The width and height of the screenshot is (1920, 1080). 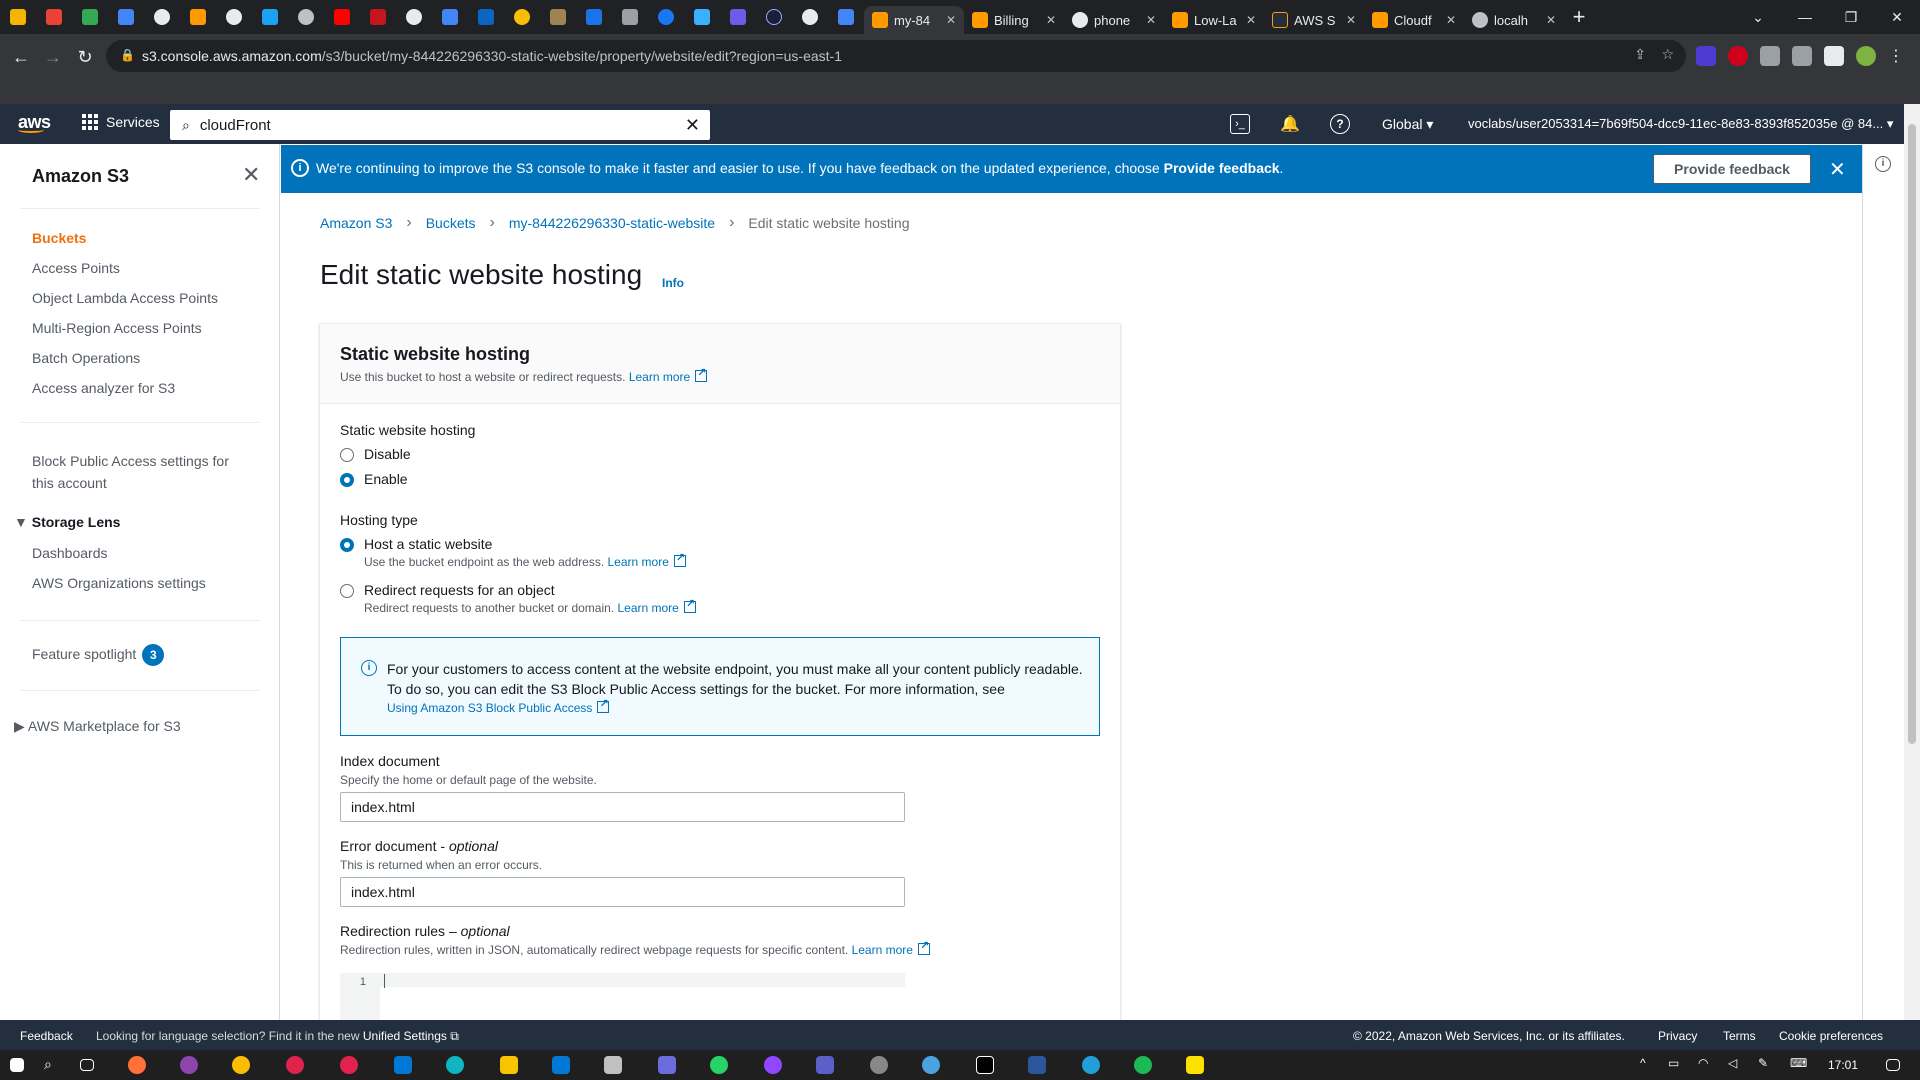 I want to click on share-icon: ⇪, so click(x=1640, y=54).